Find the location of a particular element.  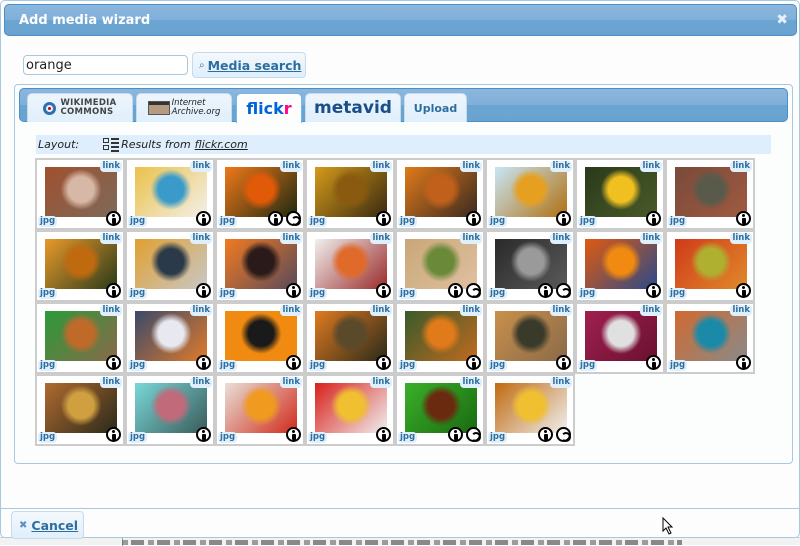

search-input is located at coordinates (105, 65).